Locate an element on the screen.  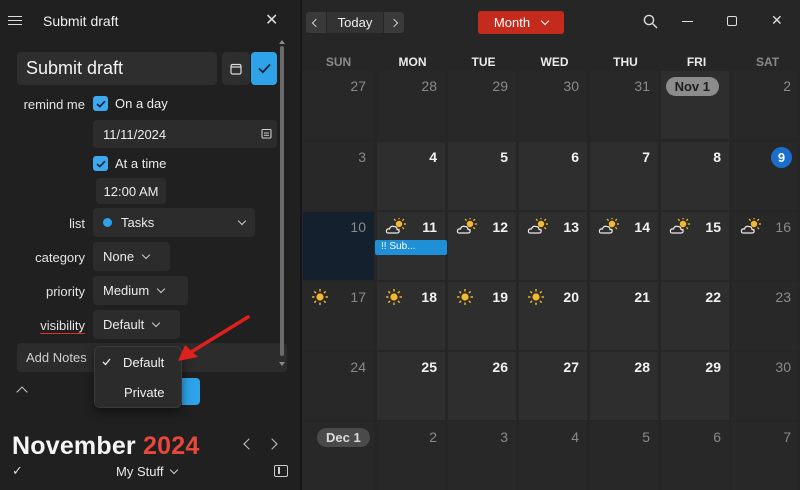
calendar-day-cell: Dec 1 is located at coordinates (338, 456).